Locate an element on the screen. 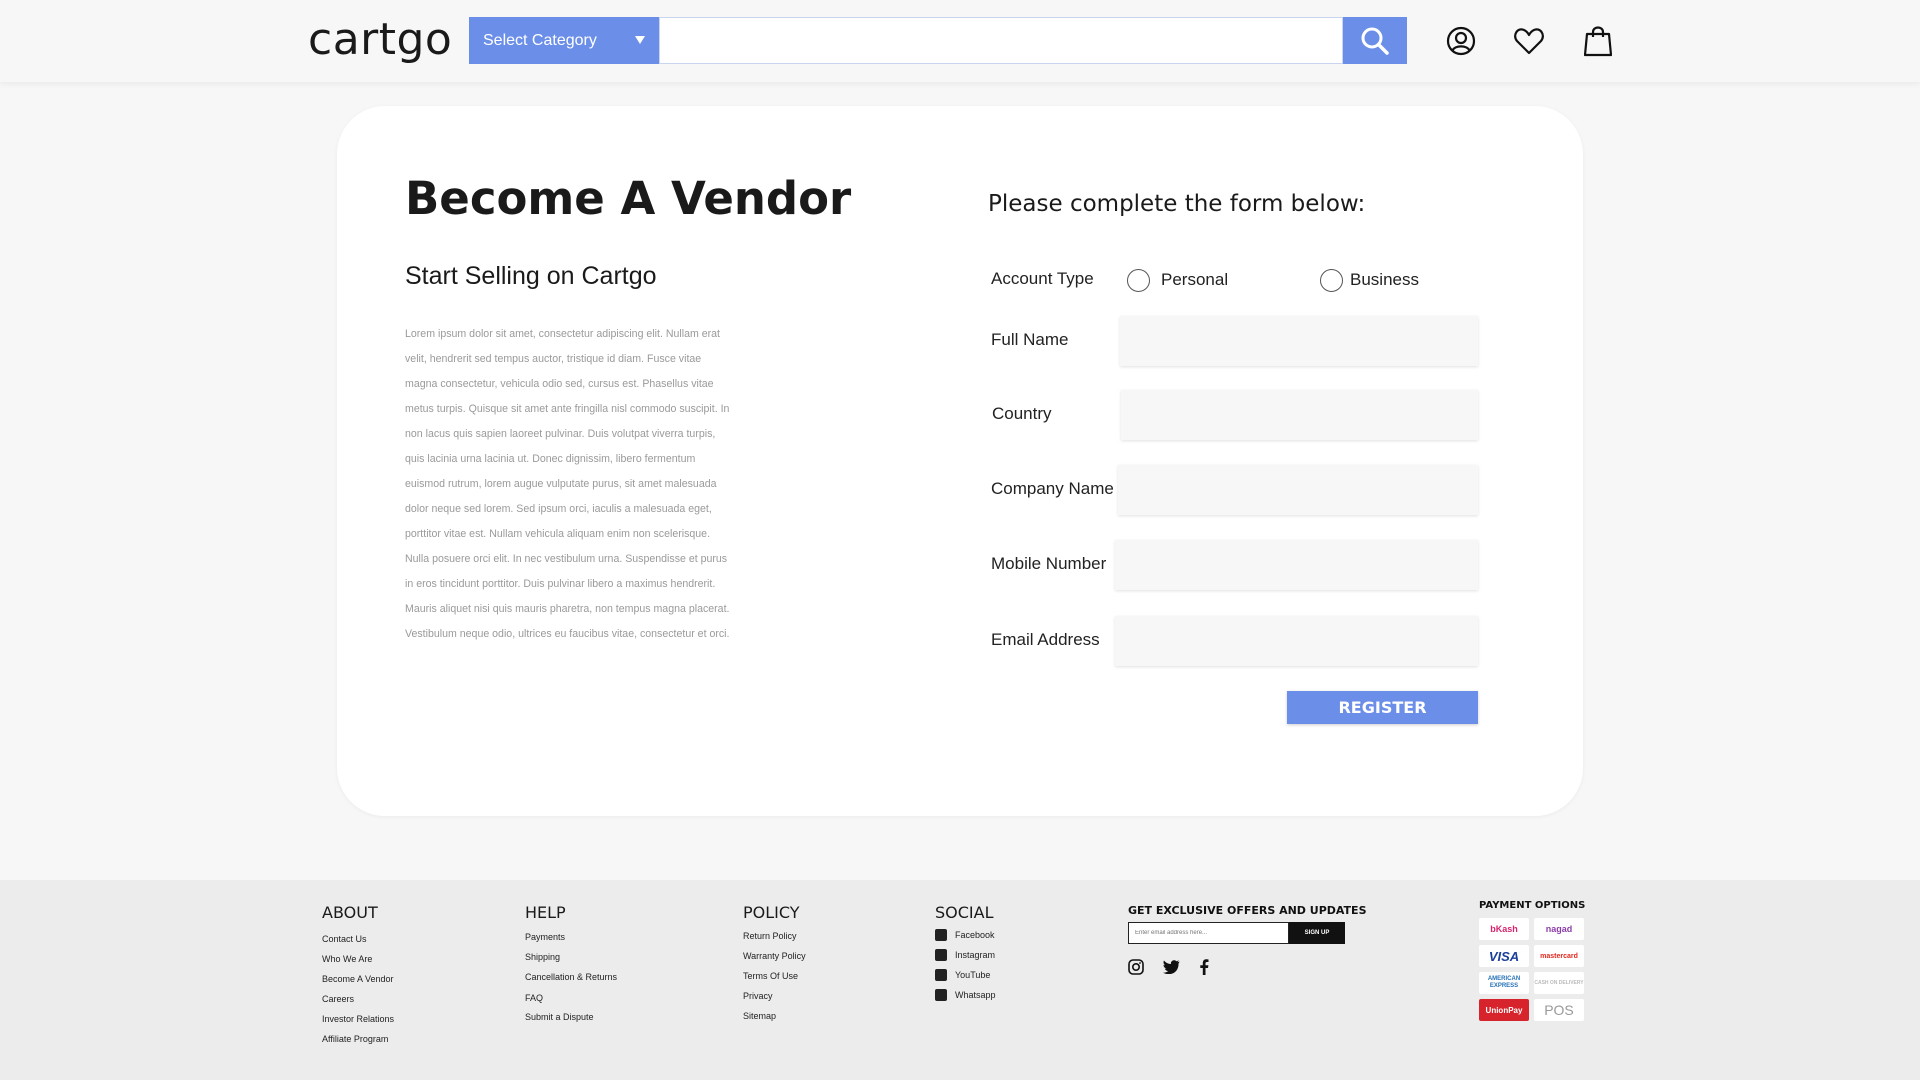 This screenshot has width=1920, height=1080. site-logo: cartgo is located at coordinates (380, 39).